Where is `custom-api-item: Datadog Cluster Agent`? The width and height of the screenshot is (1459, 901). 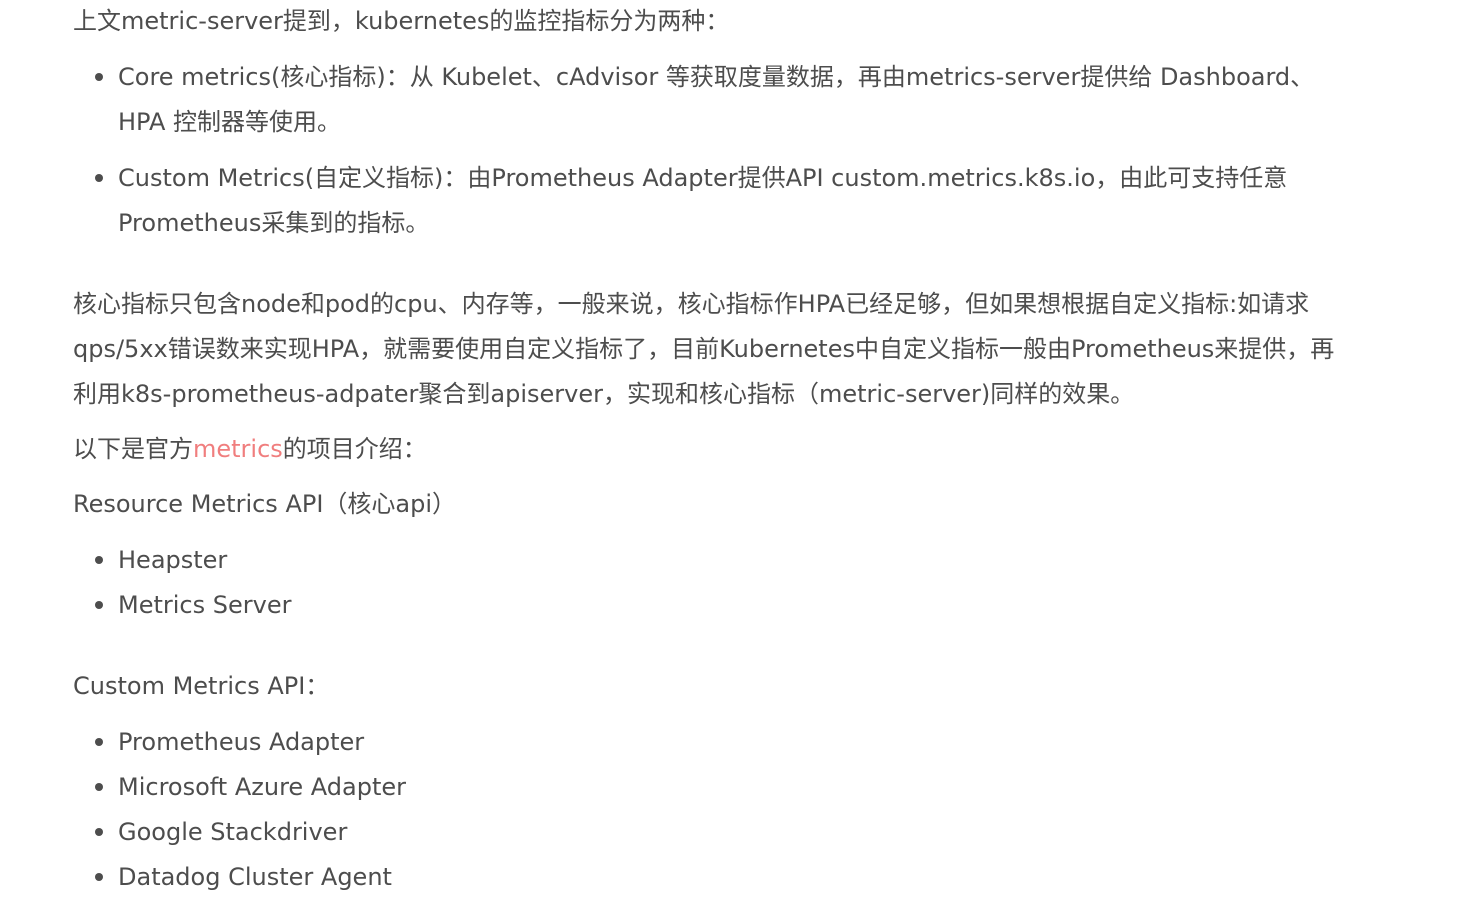
custom-api-item: Datadog Cluster Agent is located at coordinates (255, 877).